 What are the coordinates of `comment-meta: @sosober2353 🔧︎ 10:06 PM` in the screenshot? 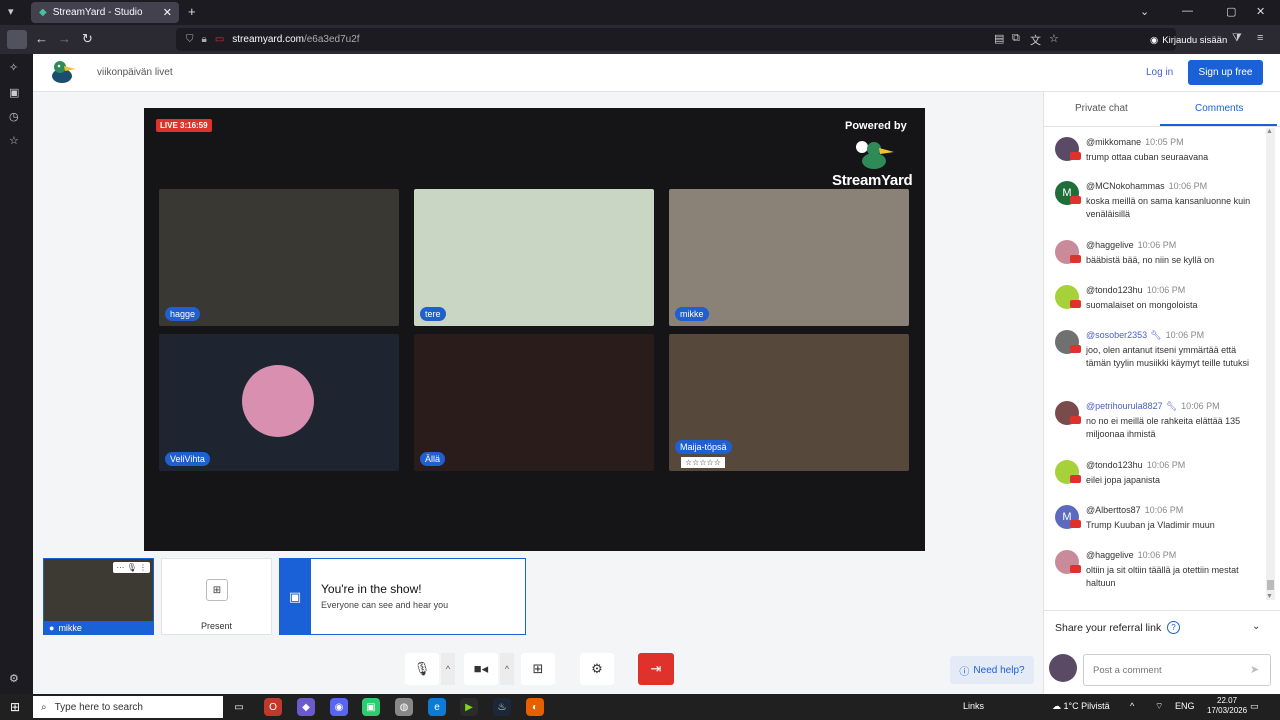 It's located at (1145, 335).